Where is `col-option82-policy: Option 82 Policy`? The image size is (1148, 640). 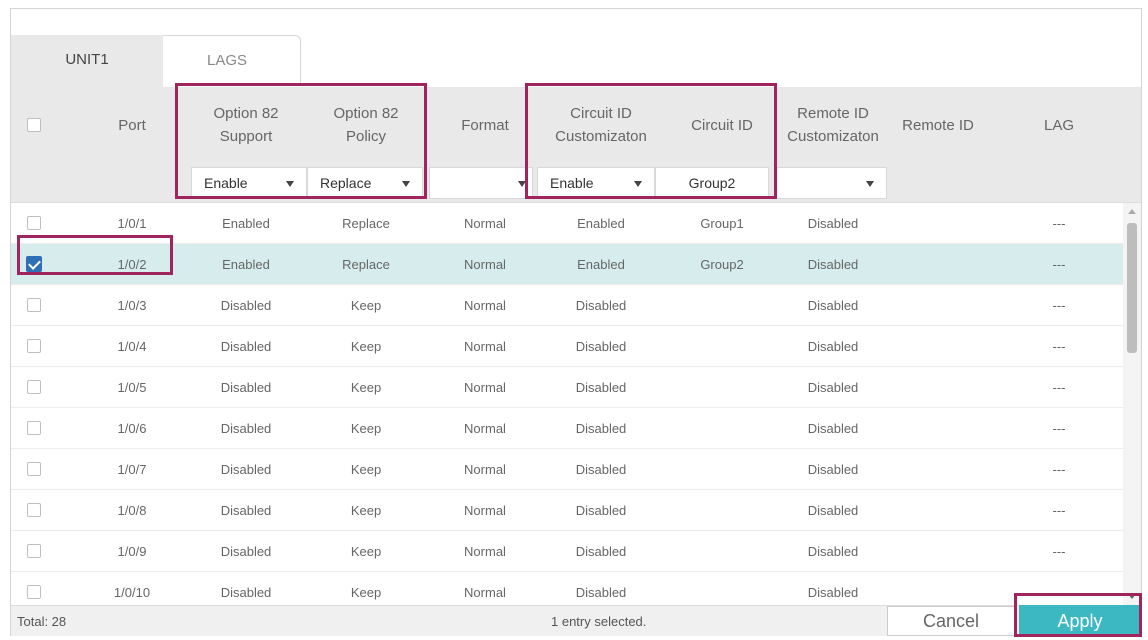 col-option82-policy: Option 82 Policy is located at coordinates (366, 125).